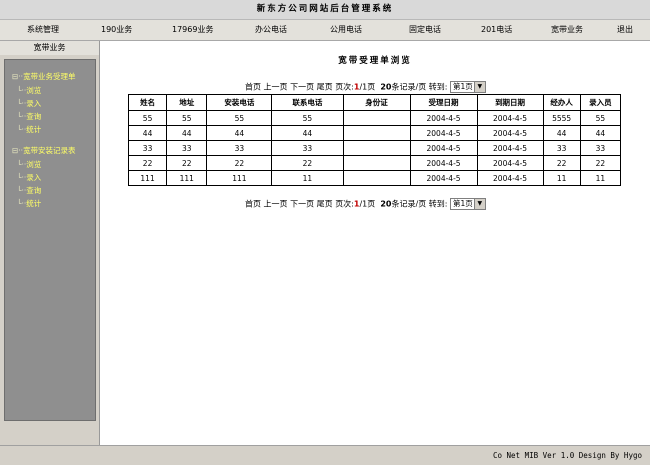 Image resolution: width=650 pixels, height=465 pixels. I want to click on tree-group-install: ⊟··宽带安装记录表, so click(44, 150).